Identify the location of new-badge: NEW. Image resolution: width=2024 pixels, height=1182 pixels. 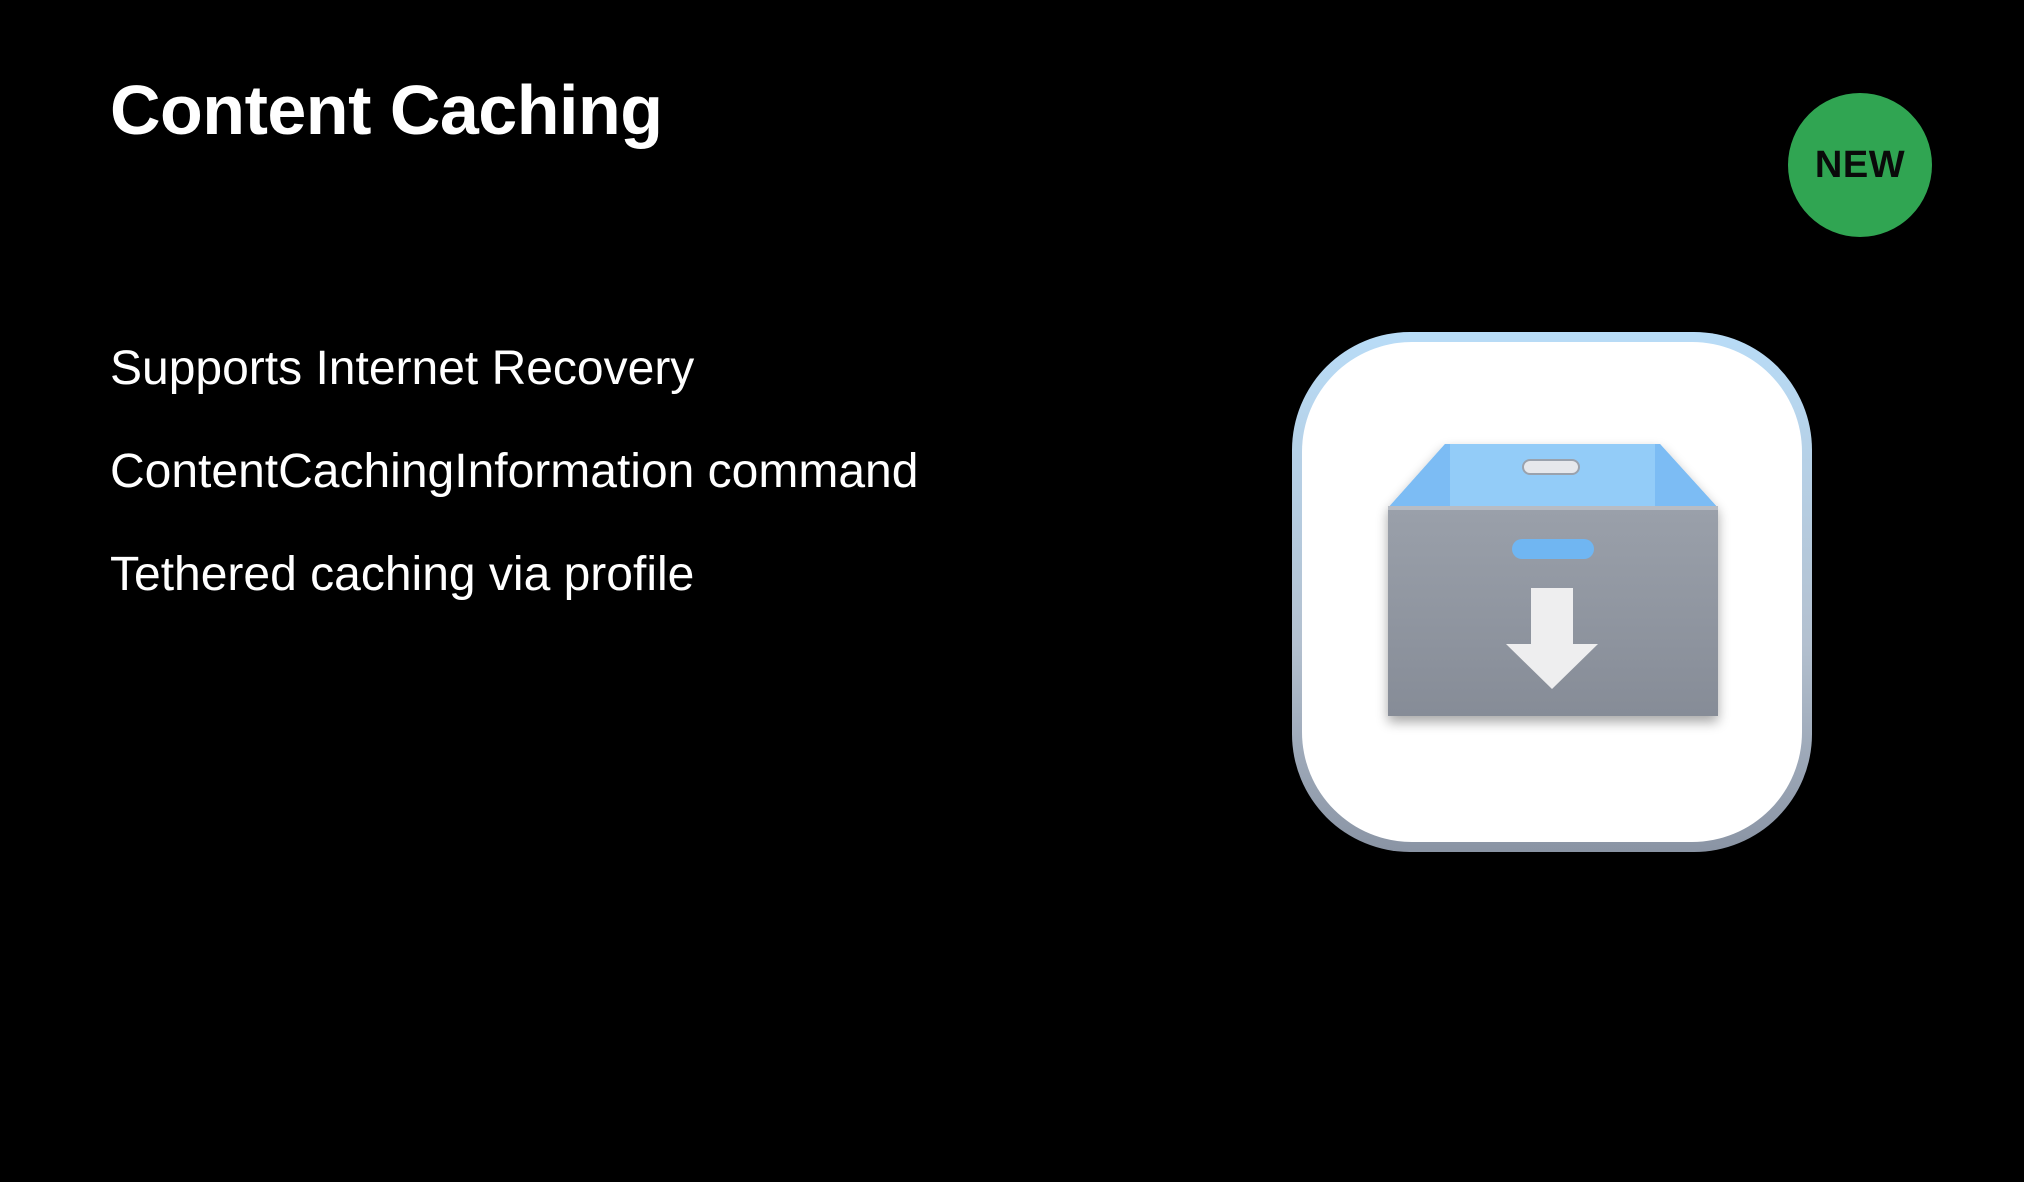
(1860, 165).